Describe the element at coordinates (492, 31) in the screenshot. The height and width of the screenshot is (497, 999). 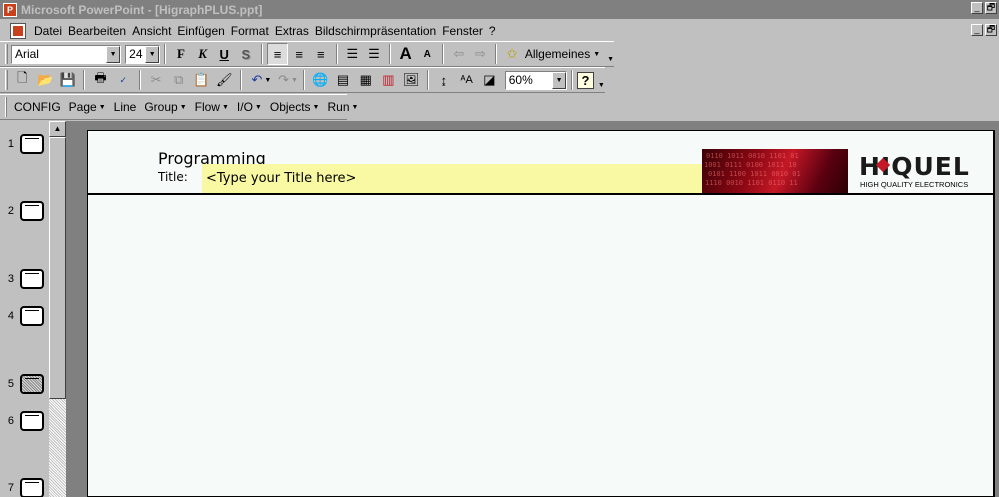
I see `menu-help: ?` at that location.